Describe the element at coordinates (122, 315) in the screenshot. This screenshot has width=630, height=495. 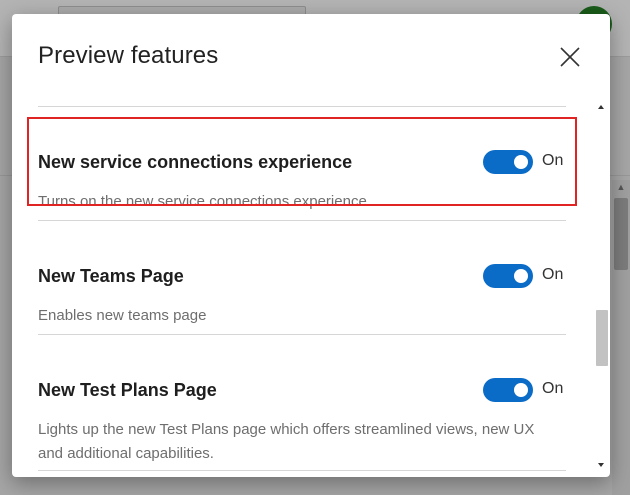
I see `feature-description: Enables new teams page` at that location.